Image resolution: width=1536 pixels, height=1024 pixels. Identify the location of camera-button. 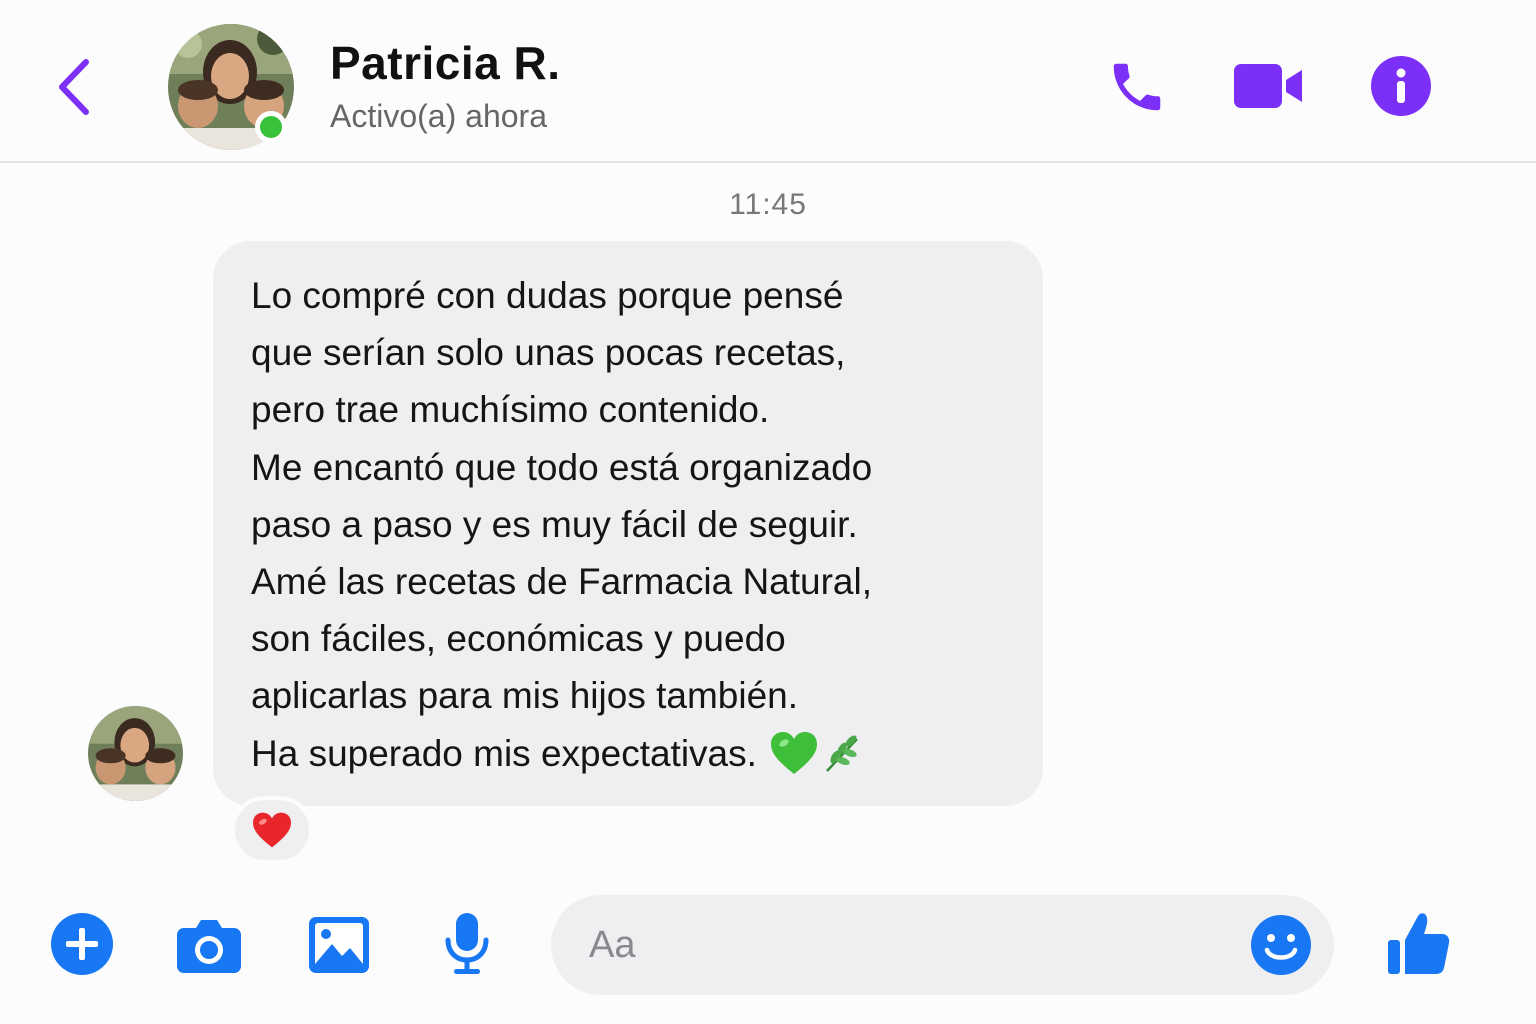
(209, 947).